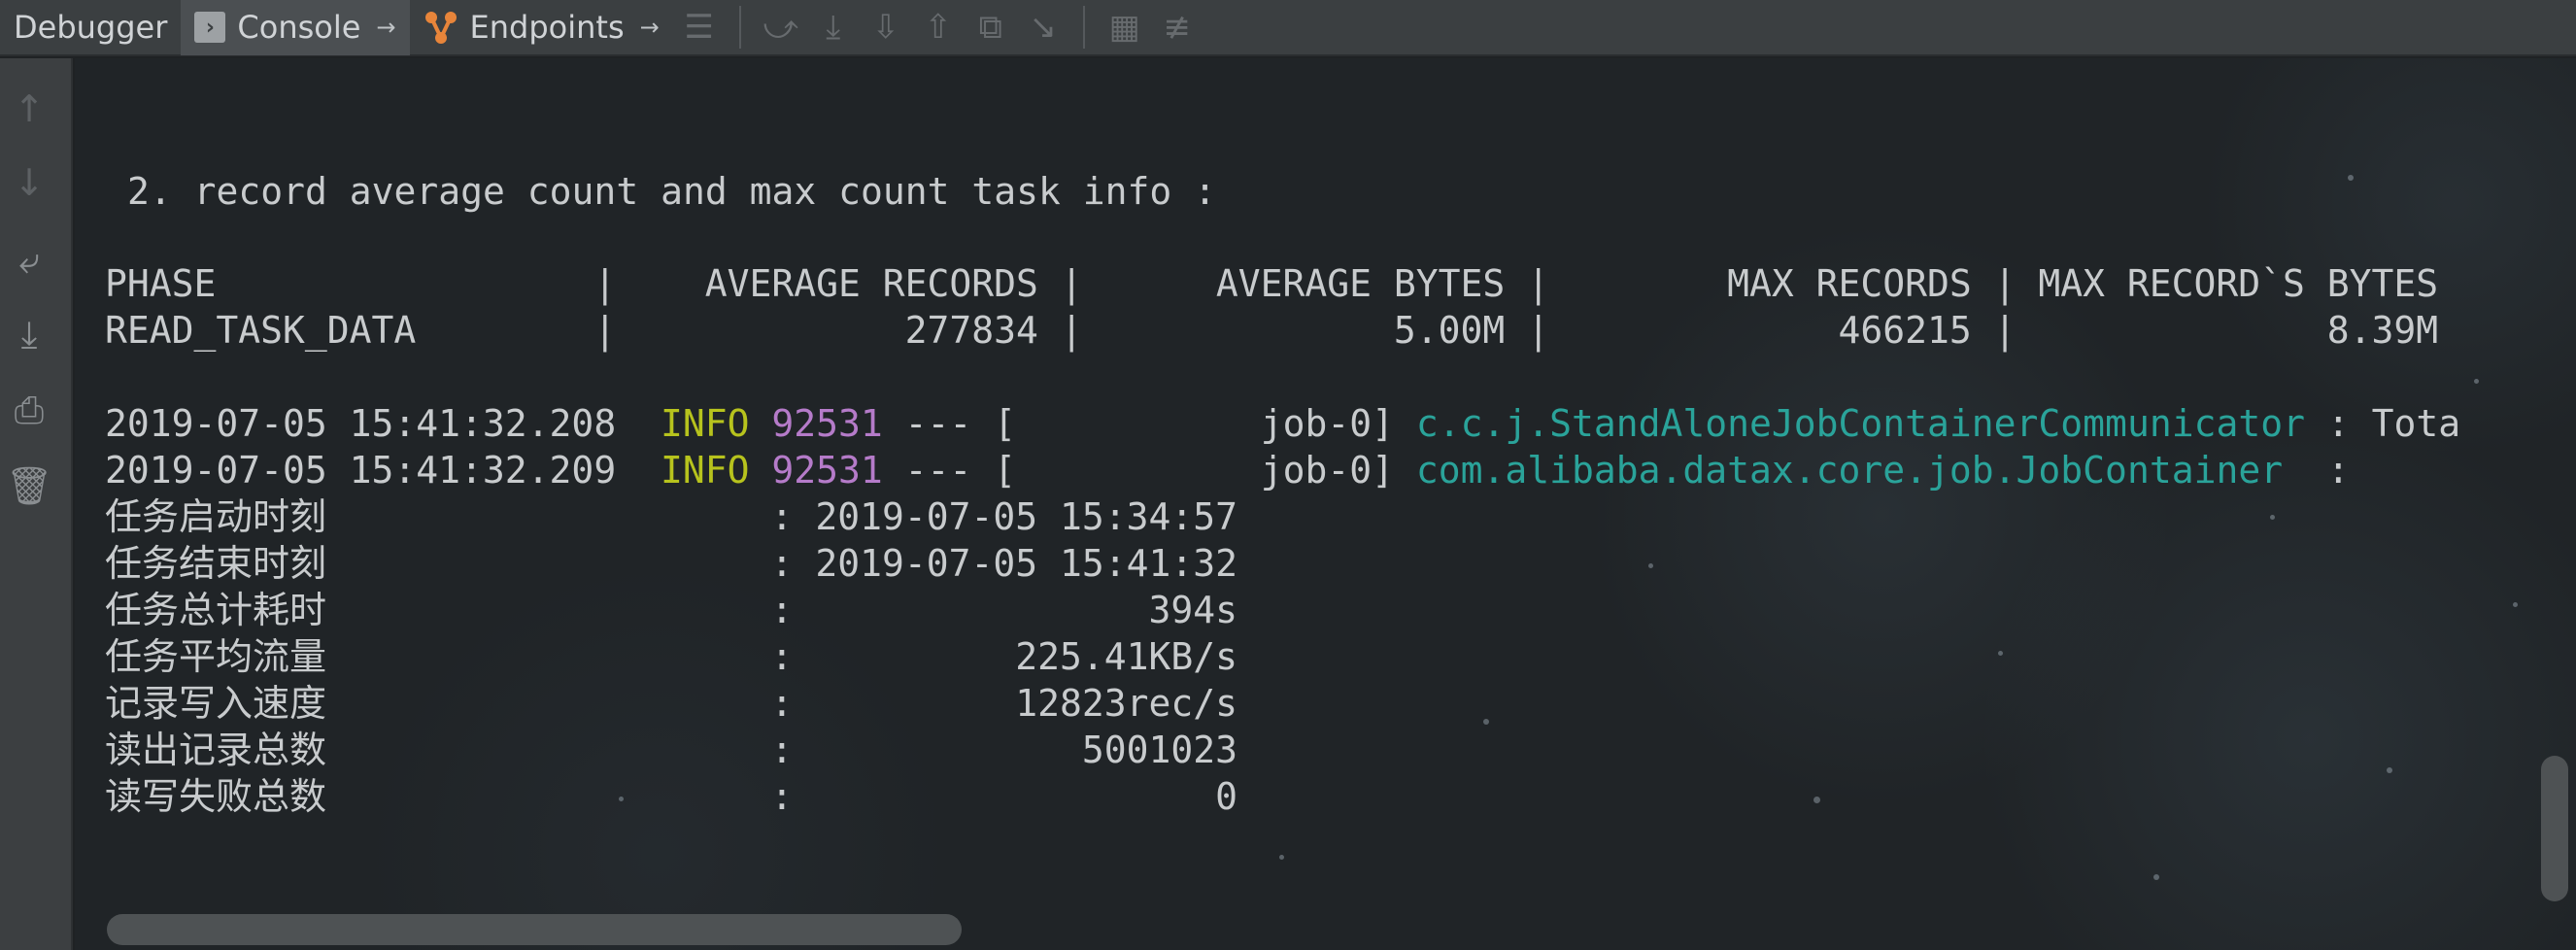 The height and width of the screenshot is (950, 2576). Describe the element at coordinates (671, 703) in the screenshot. I see `summary-line: 记录写入速度 : 12823rec/s` at that location.